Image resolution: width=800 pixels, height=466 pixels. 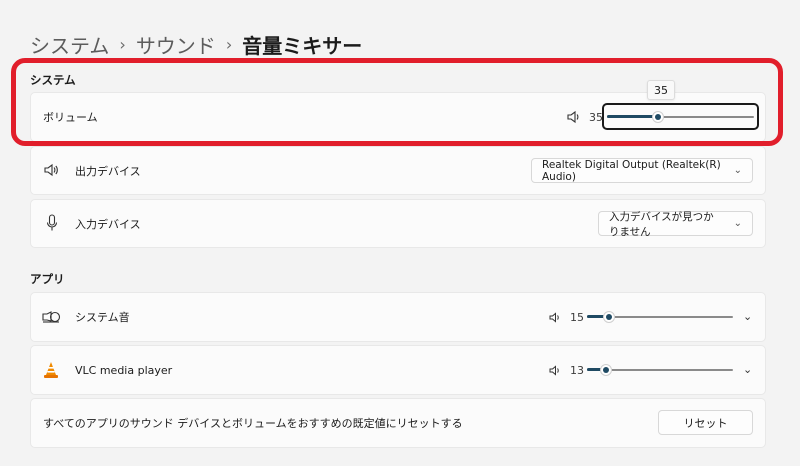 What do you see at coordinates (176, 44) in the screenshot?
I see `breadcrumb-sound: サウンド` at bounding box center [176, 44].